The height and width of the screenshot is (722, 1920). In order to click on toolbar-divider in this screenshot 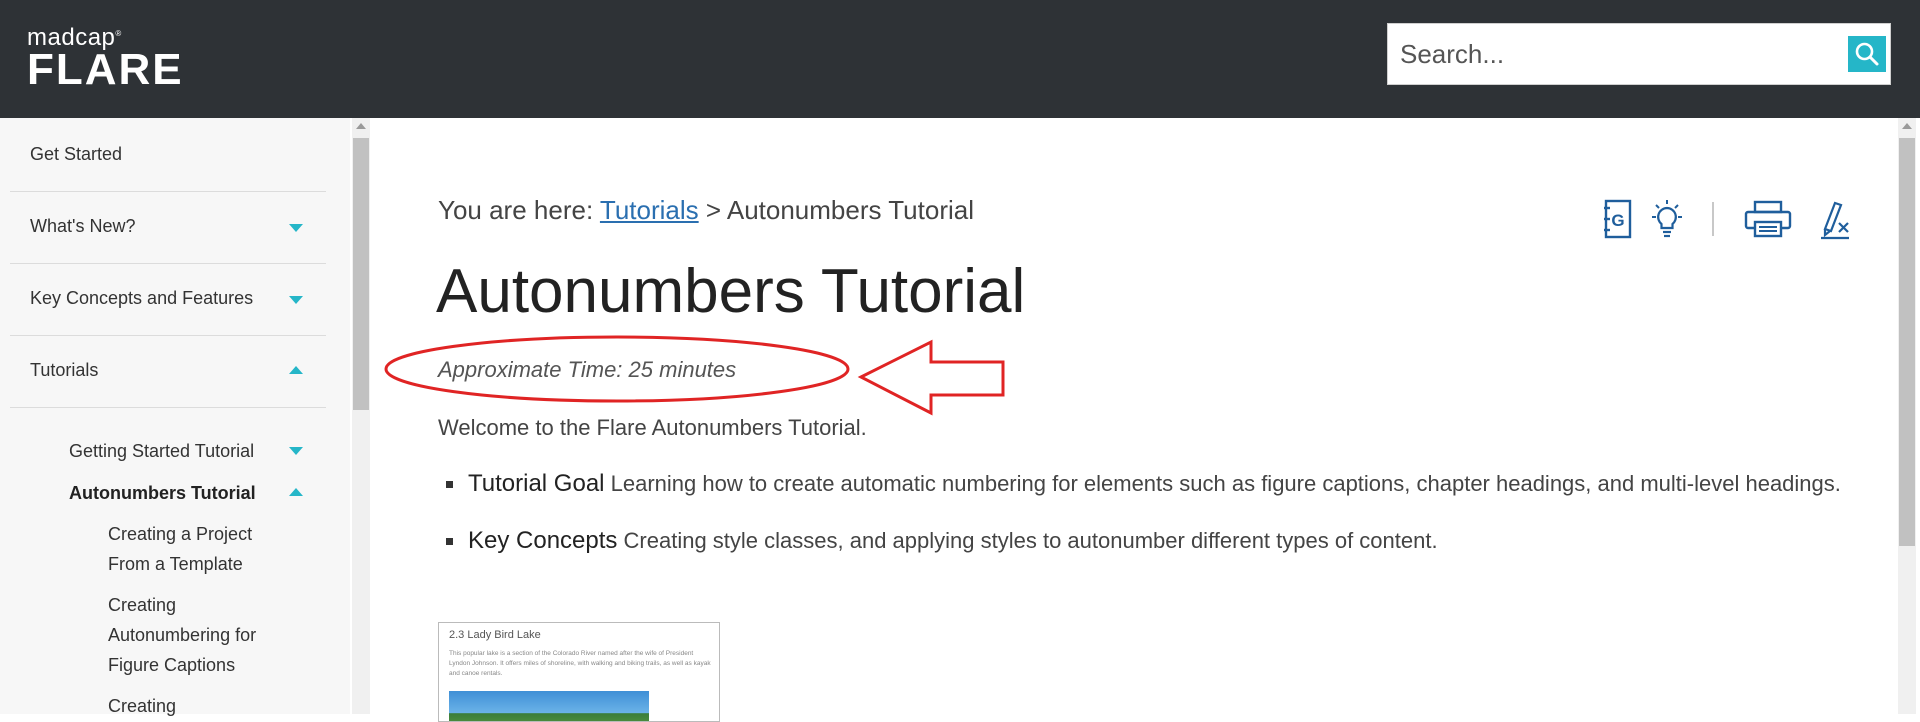, I will do `click(1713, 219)`.